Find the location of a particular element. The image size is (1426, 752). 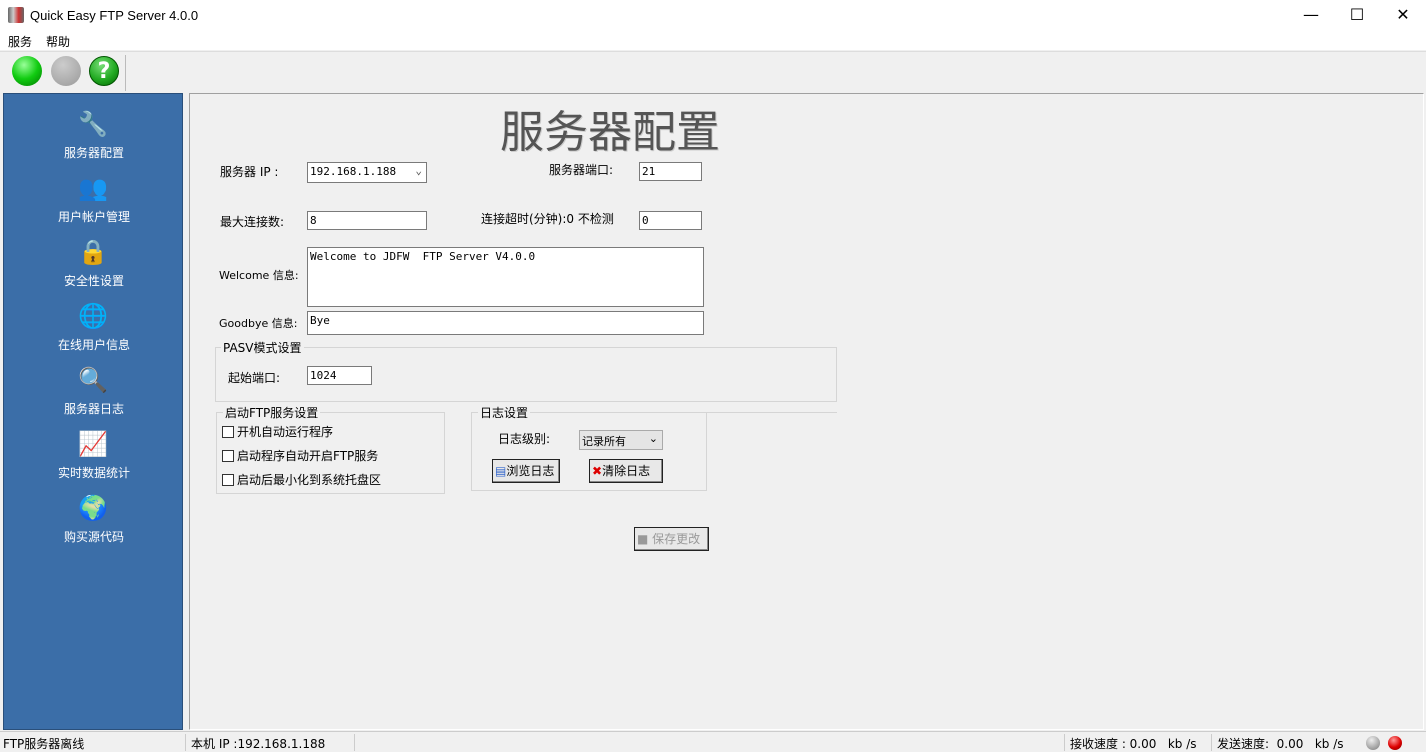

title-bar: Quick Easy FTP Server 4.0.0 — ☐ ✕ is located at coordinates (713, 16).